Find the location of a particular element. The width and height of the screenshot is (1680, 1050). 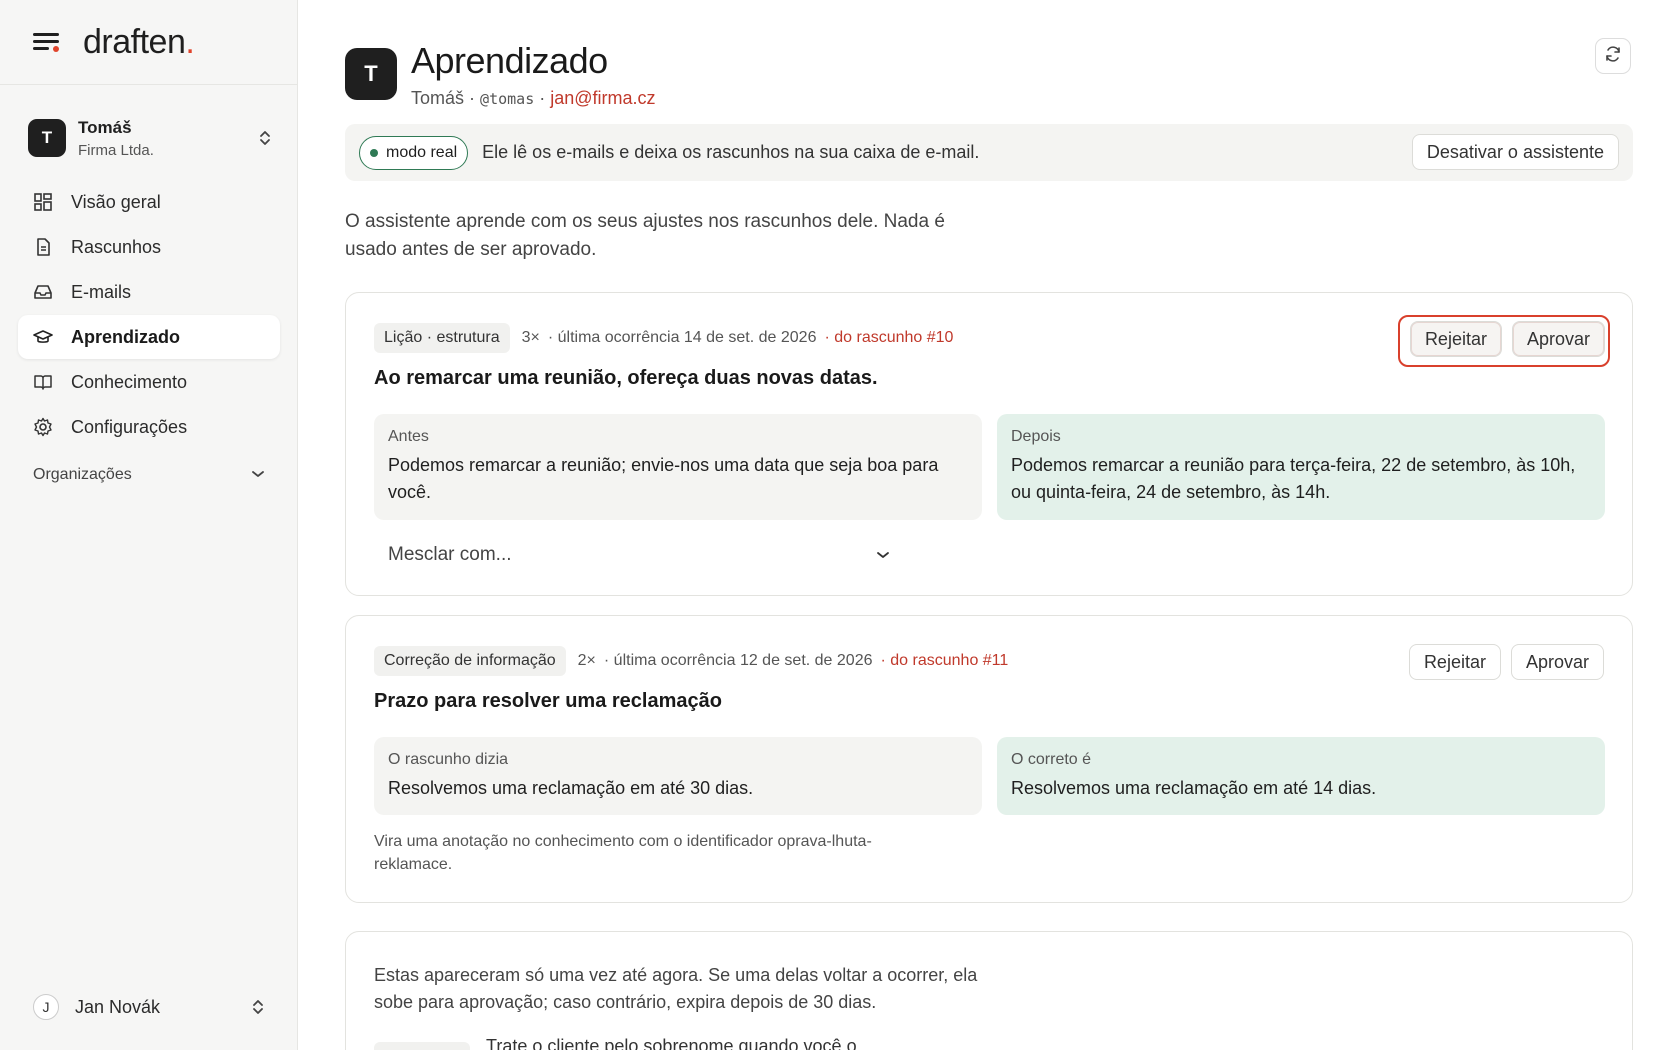

brand-bar: draften. is located at coordinates (148, 42).